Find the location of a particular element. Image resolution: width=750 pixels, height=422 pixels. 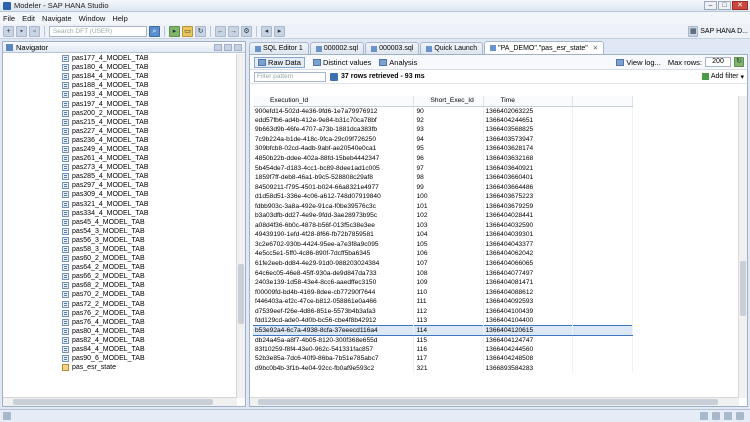

menu-file: File is located at coordinates (9, 18).